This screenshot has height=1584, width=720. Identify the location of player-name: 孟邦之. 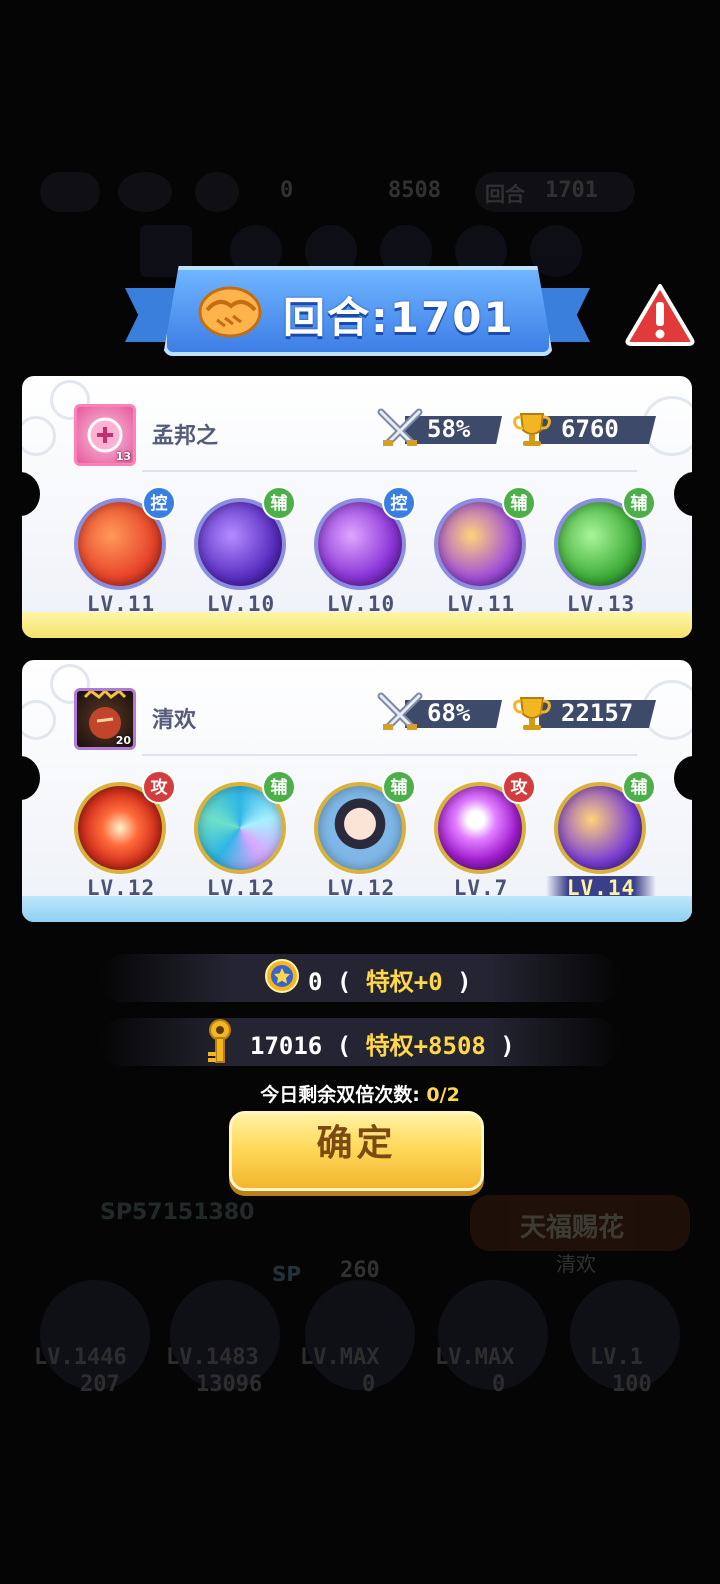
(185, 436).